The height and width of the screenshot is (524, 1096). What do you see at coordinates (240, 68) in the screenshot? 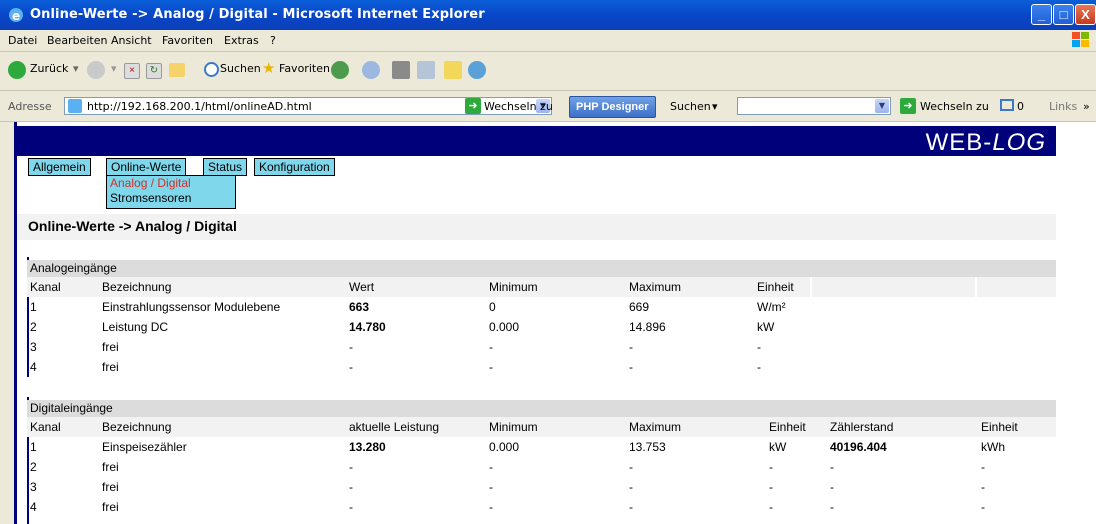
I see `search-button-label: Suchen` at bounding box center [240, 68].